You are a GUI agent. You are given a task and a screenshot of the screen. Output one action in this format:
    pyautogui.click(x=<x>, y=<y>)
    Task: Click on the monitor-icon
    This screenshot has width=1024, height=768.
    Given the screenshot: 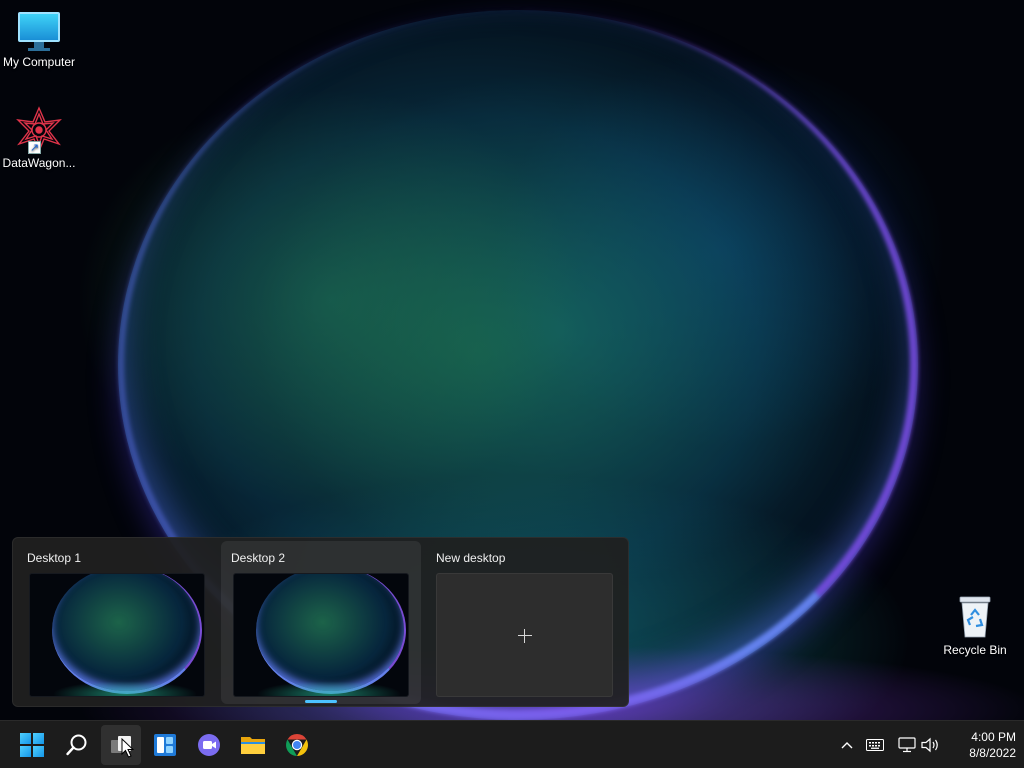 What is the action you would take?
    pyautogui.click(x=40, y=31)
    